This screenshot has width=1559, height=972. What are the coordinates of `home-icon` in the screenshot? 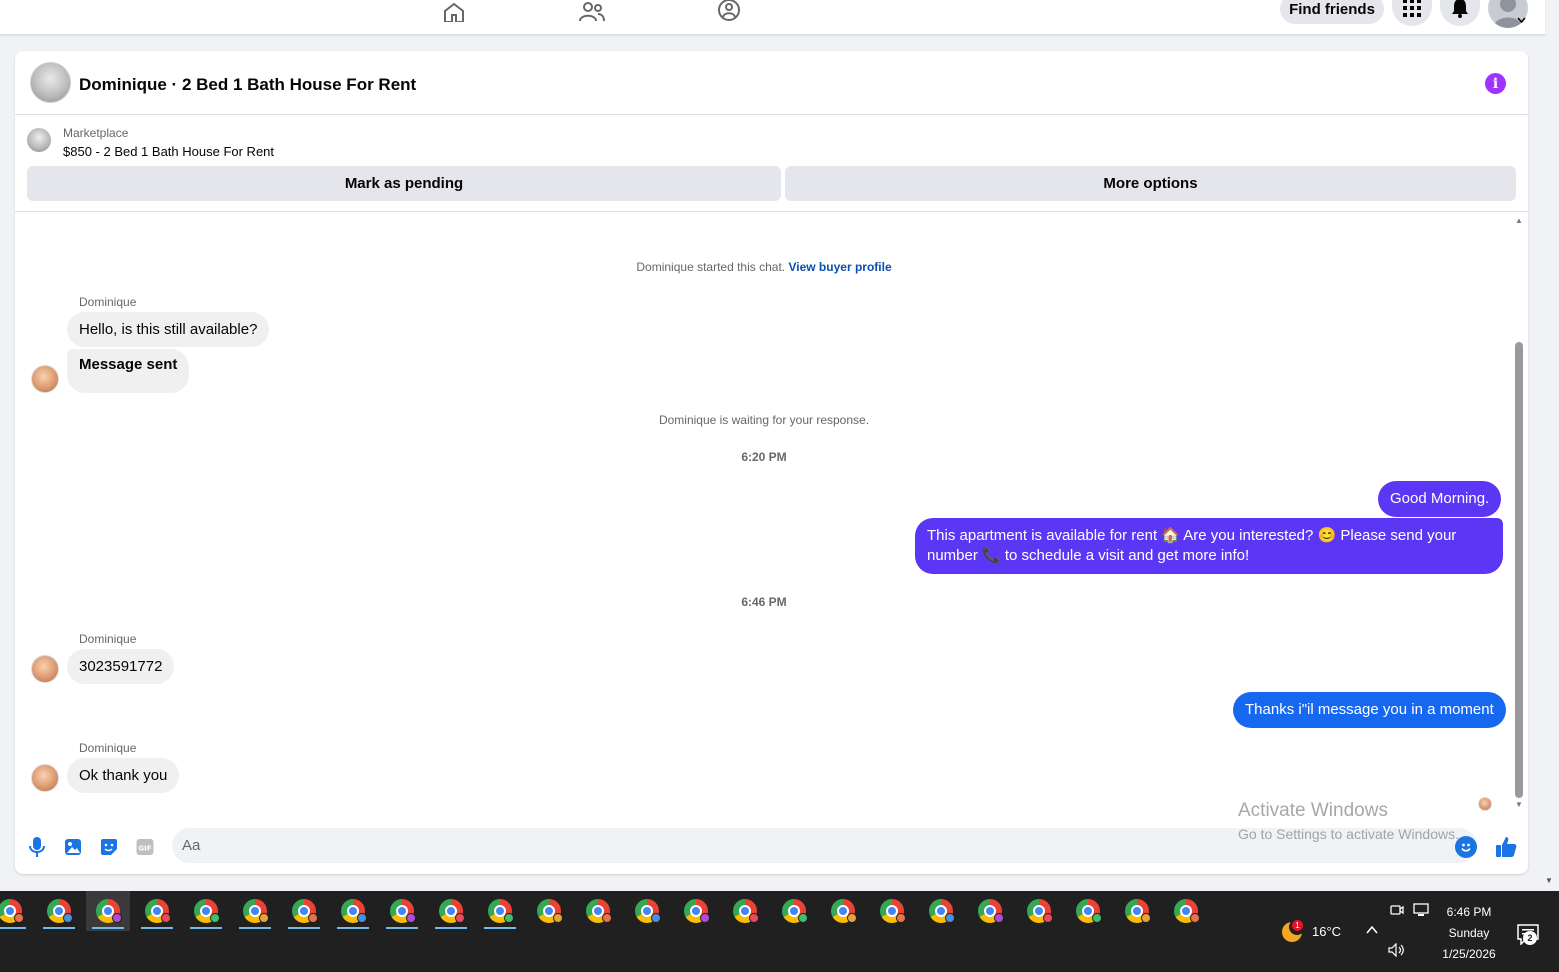 It's located at (454, 11).